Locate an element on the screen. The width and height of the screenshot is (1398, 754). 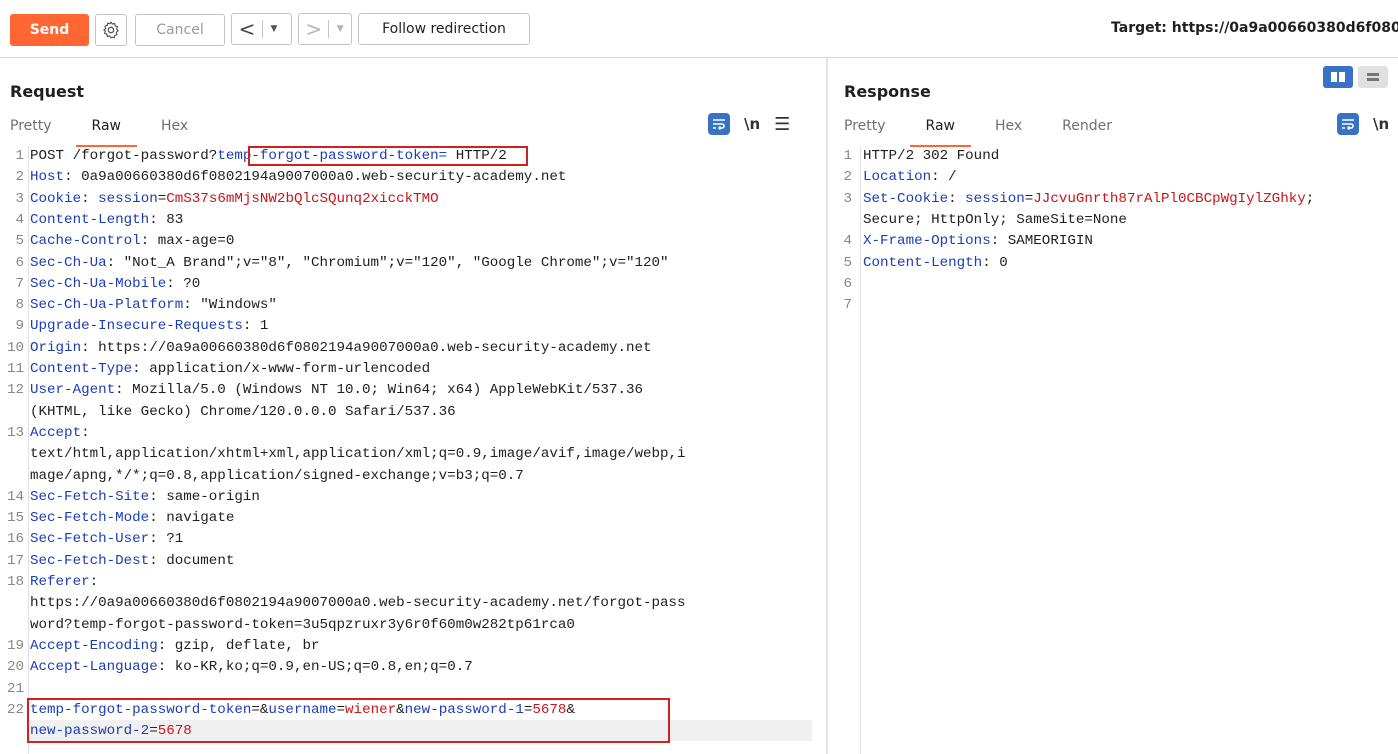
line-text: Secure; HttpOnly; SameSite=None is located at coordinates (995, 220).